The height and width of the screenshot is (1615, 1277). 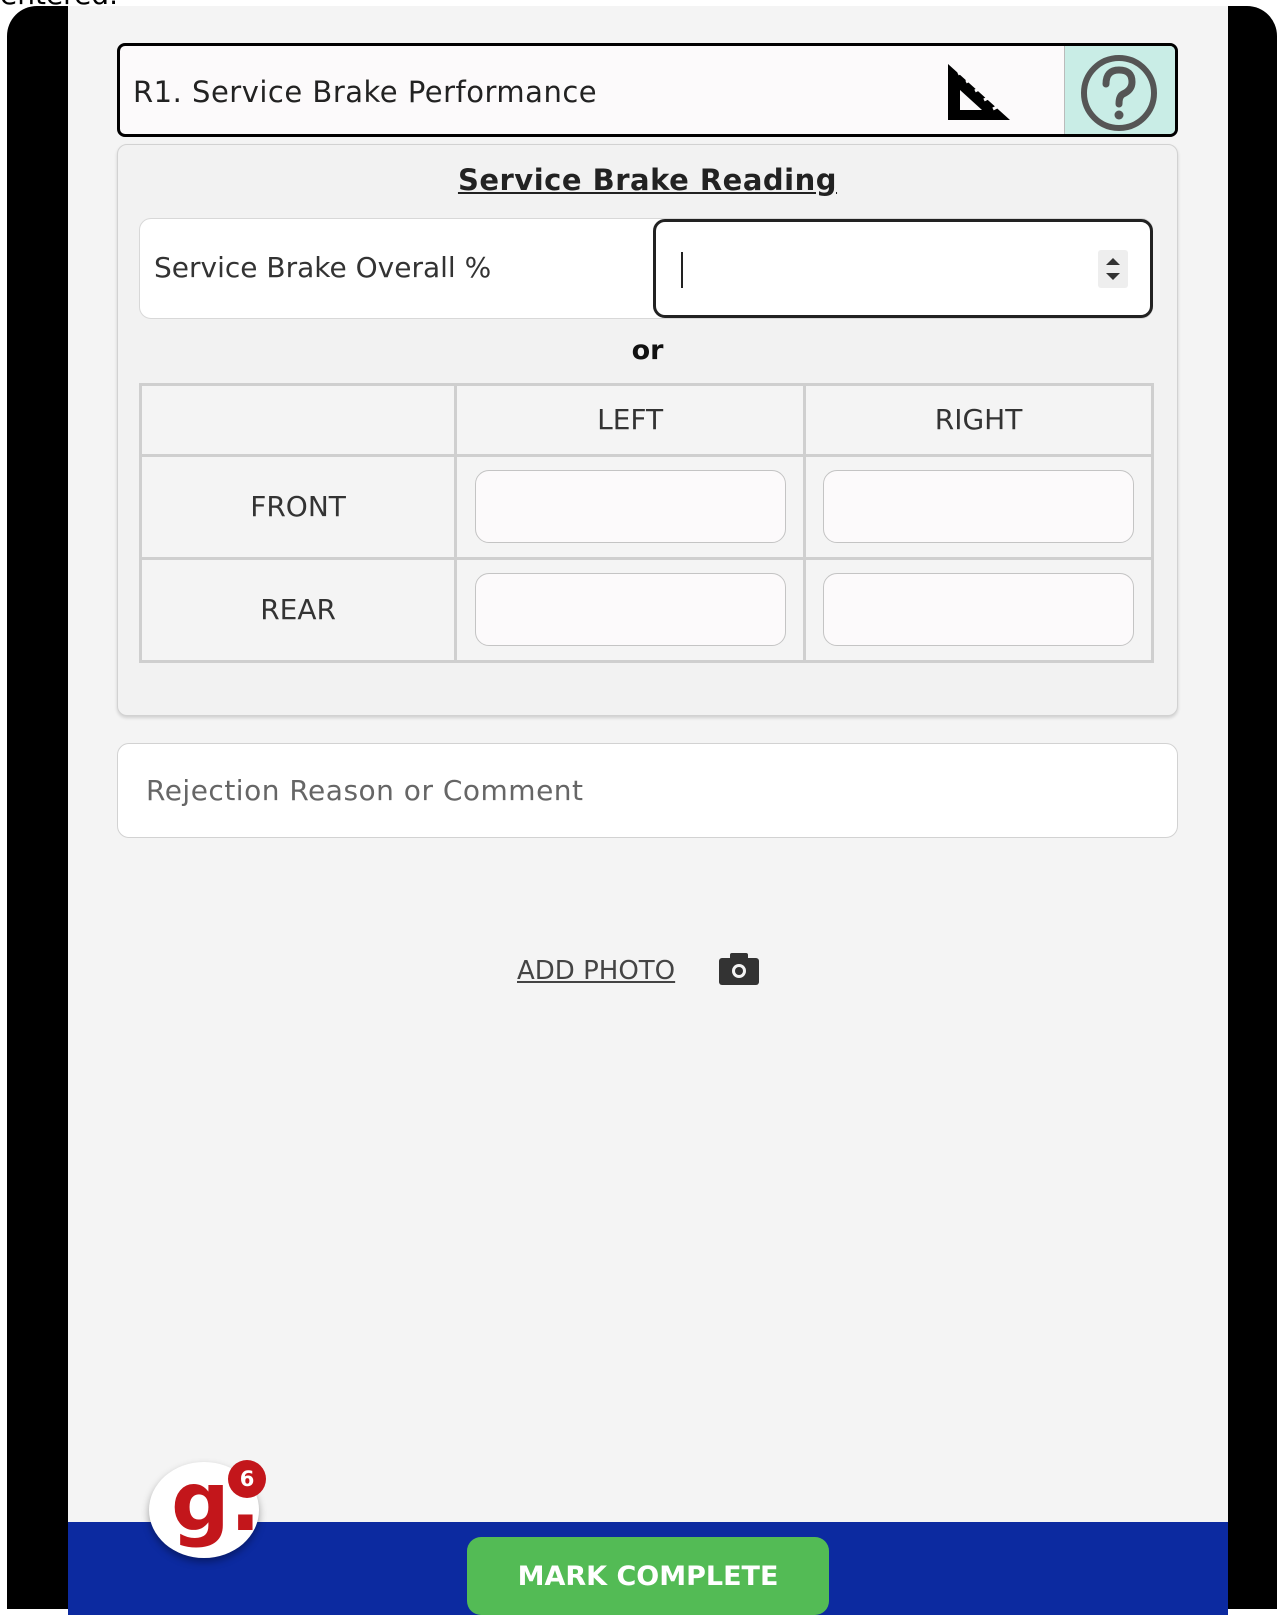 What do you see at coordinates (682, 270) in the screenshot?
I see `text-caret` at bounding box center [682, 270].